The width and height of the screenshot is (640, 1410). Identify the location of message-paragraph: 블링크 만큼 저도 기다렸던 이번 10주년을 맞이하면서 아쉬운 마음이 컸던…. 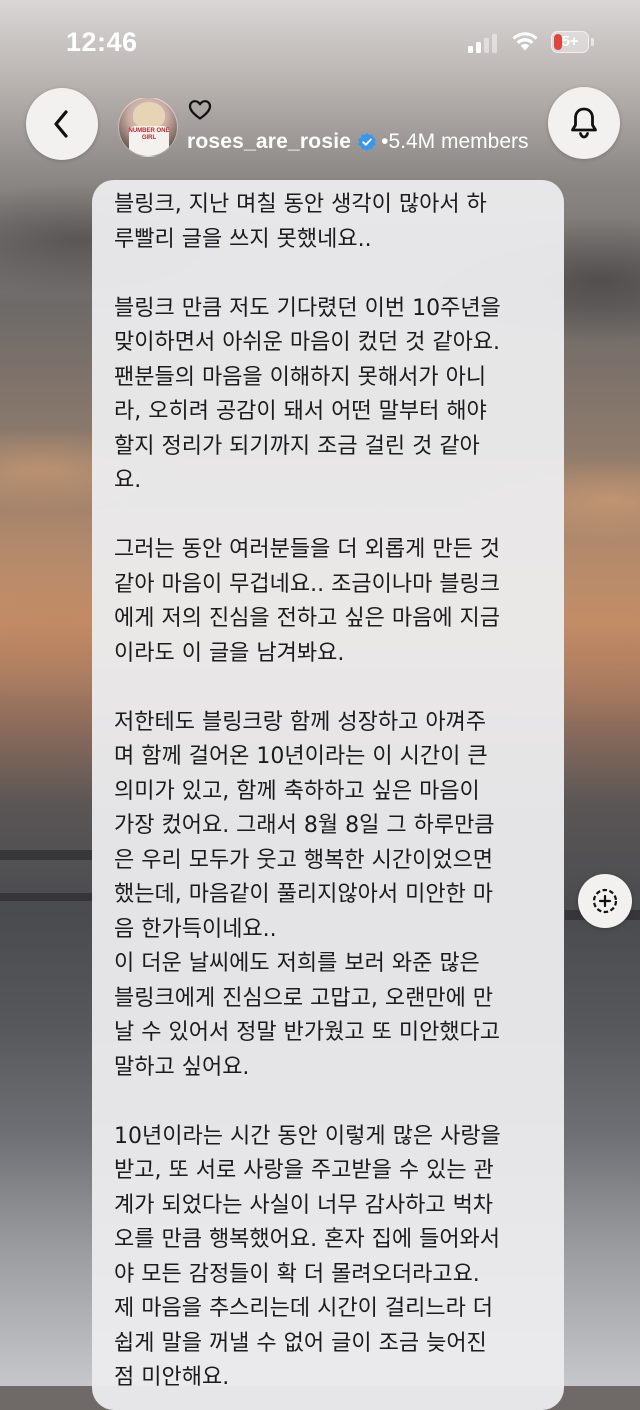
(307, 394).